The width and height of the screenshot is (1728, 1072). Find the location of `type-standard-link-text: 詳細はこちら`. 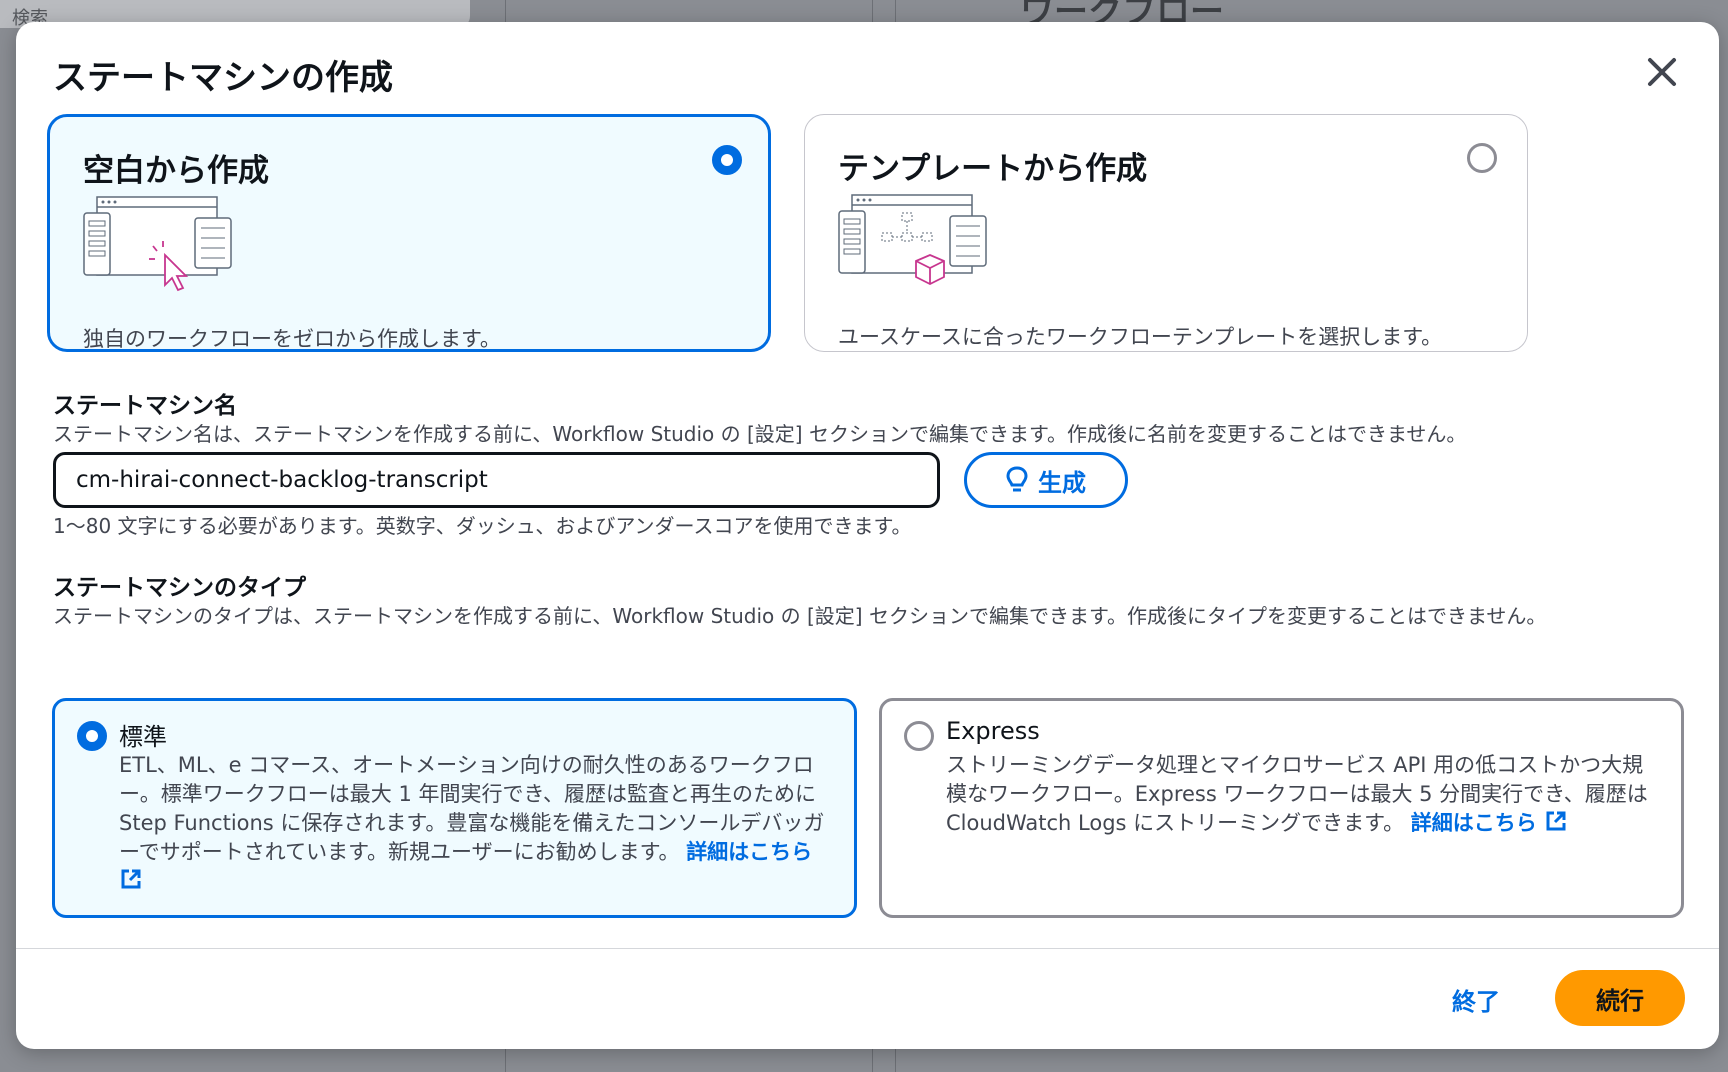

type-standard-link-text: 詳細はこちら is located at coordinates (749, 852).